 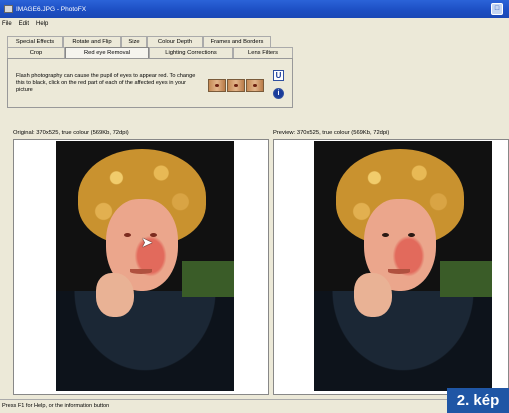 What do you see at coordinates (278, 75) in the screenshot?
I see `undo-button: U` at bounding box center [278, 75].